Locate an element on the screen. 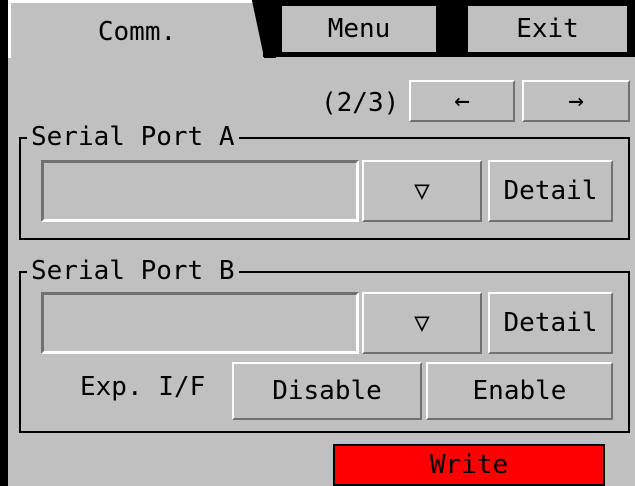 The image size is (635, 486). write-button-label: Write is located at coordinates (469, 465).